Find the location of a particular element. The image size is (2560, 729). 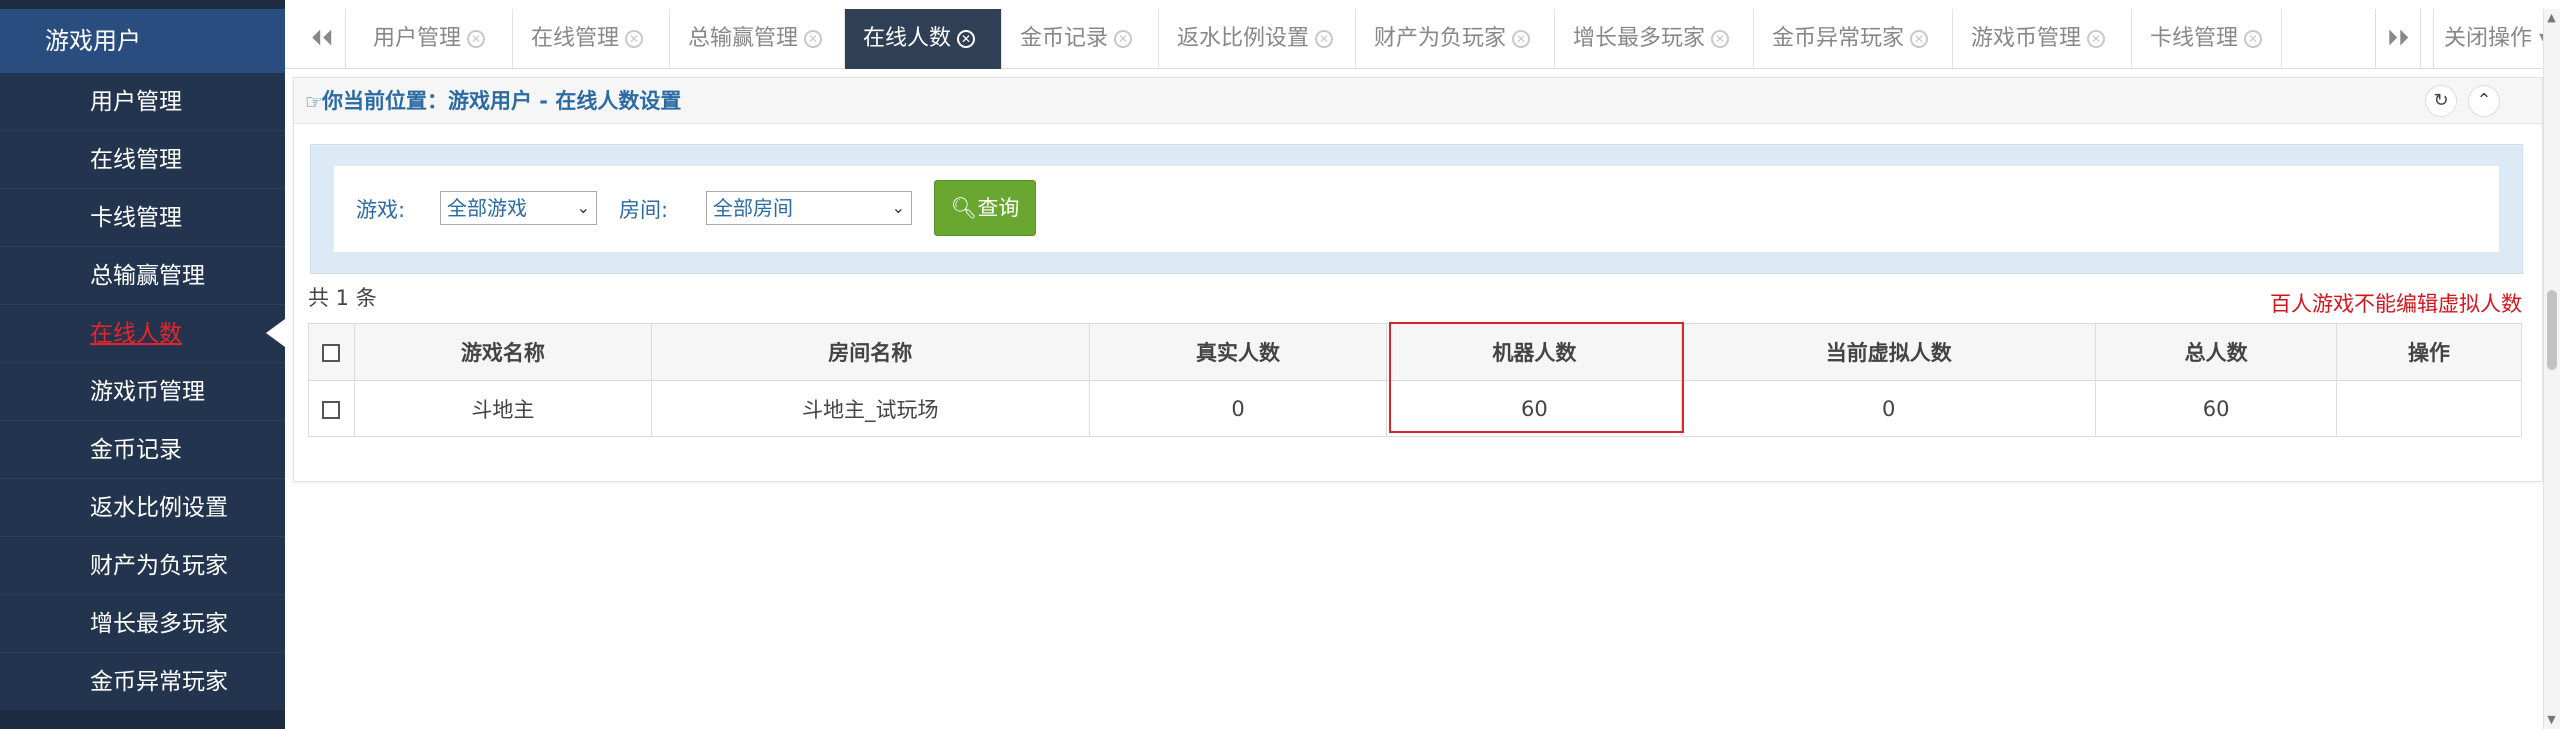

tab-negative-assets: 财产为负玩家 ✕ is located at coordinates (1455, 39).